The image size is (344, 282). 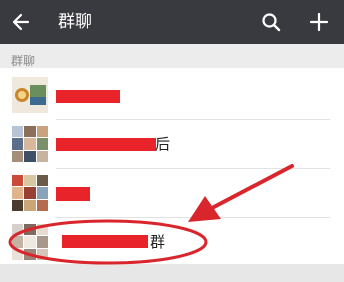 I want to click on add-button, so click(x=319, y=22).